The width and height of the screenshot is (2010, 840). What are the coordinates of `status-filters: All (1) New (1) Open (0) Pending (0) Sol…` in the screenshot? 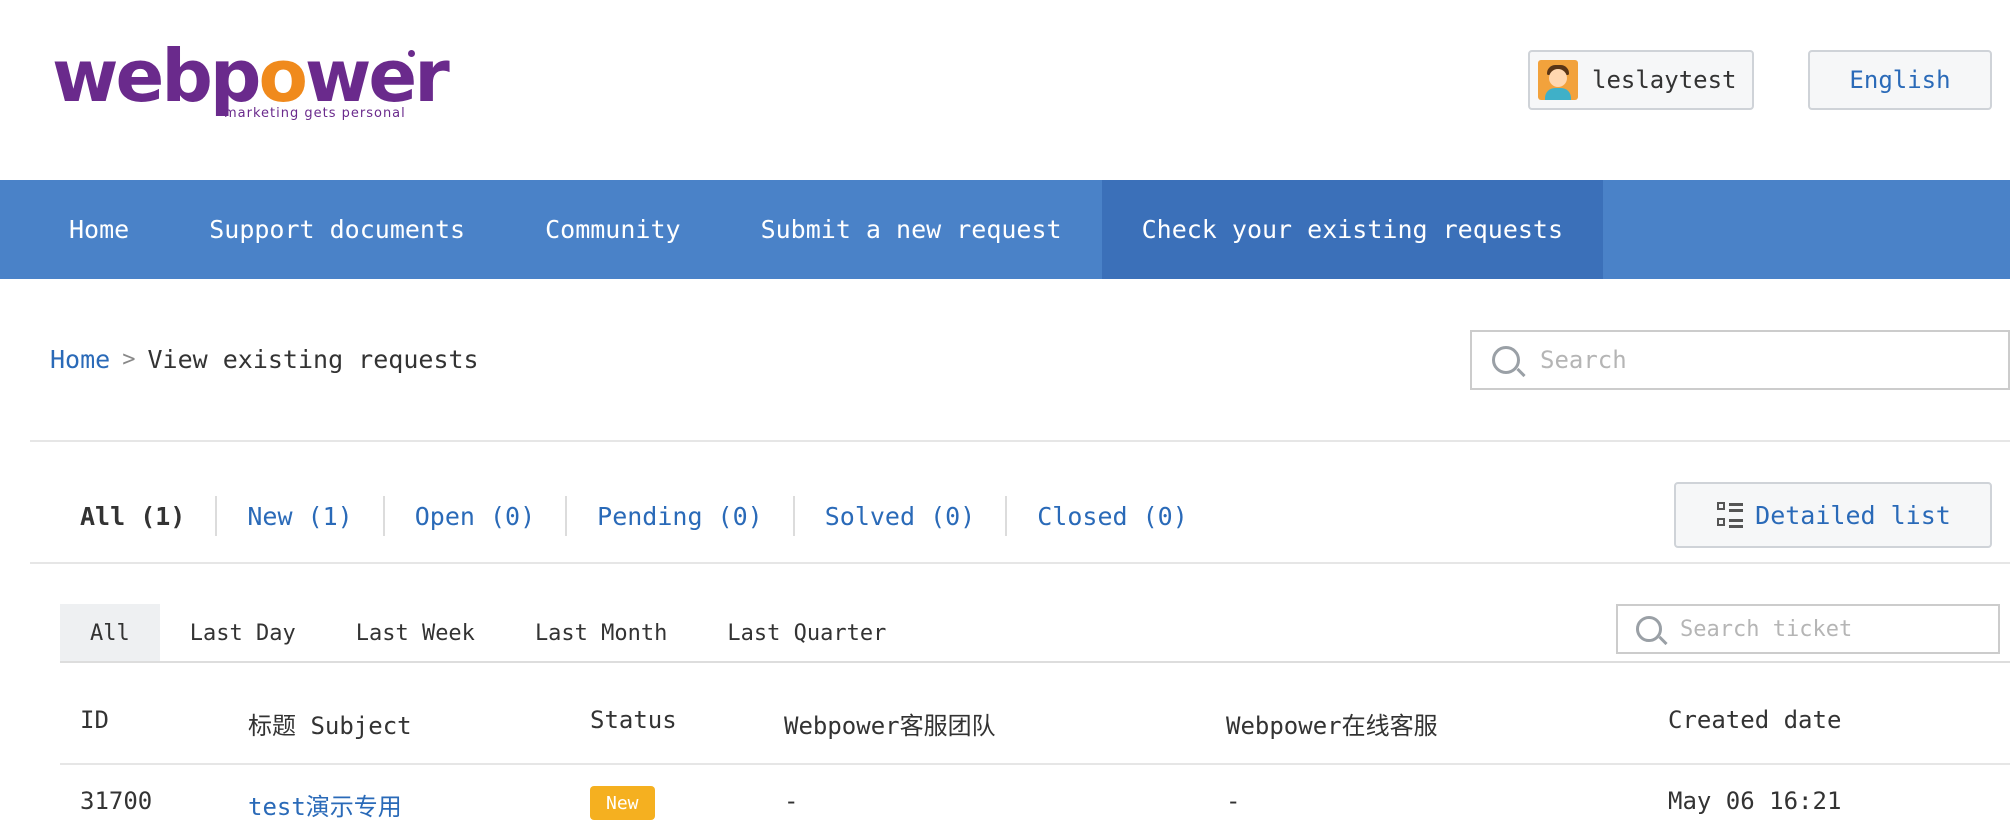 It's located at (634, 516).